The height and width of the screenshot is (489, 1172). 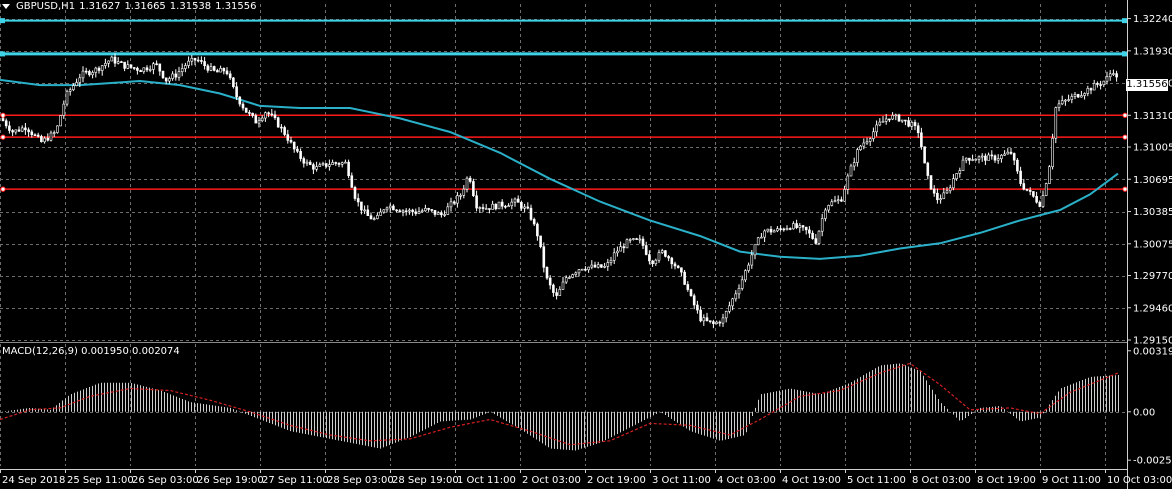 What do you see at coordinates (1144, 412) in the screenshot?
I see `macd-tick-label: 0.00` at bounding box center [1144, 412].